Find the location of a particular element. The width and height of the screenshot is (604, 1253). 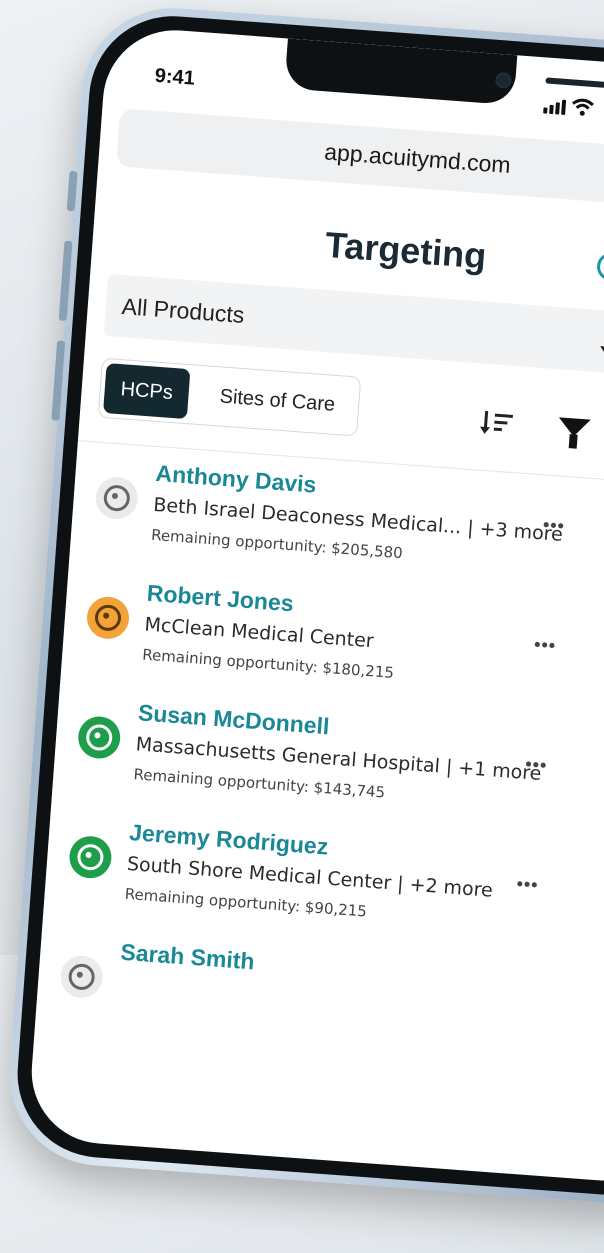

address-bar: app.acuitymd.com is located at coordinates (360, 159).